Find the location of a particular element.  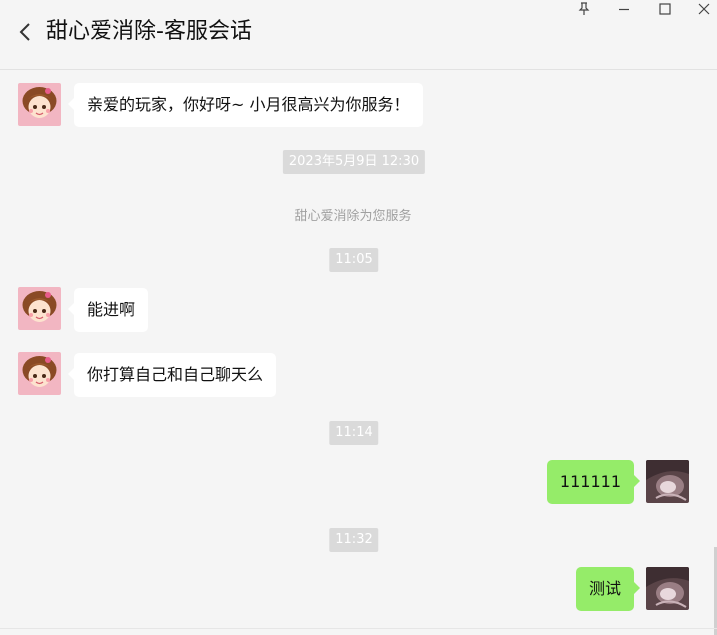

message-bubble: 你打算自己和自己聊天么 is located at coordinates (172, 375).